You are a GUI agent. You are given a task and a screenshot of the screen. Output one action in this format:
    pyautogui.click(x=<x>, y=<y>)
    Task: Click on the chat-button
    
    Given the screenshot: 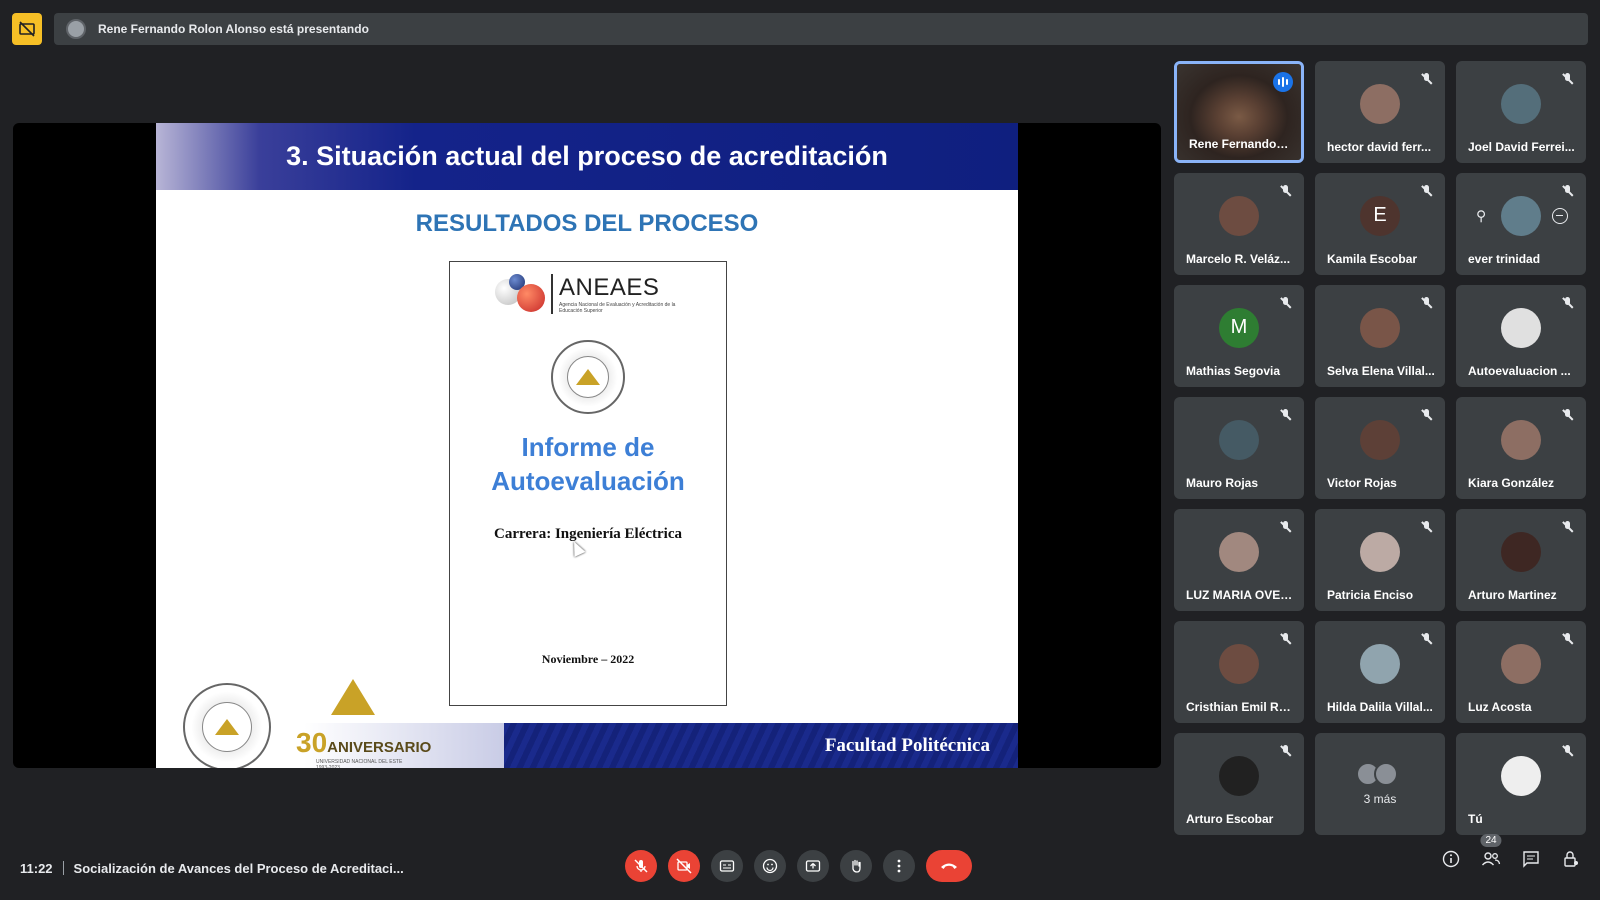 What is the action you would take?
    pyautogui.click(x=1531, y=859)
    